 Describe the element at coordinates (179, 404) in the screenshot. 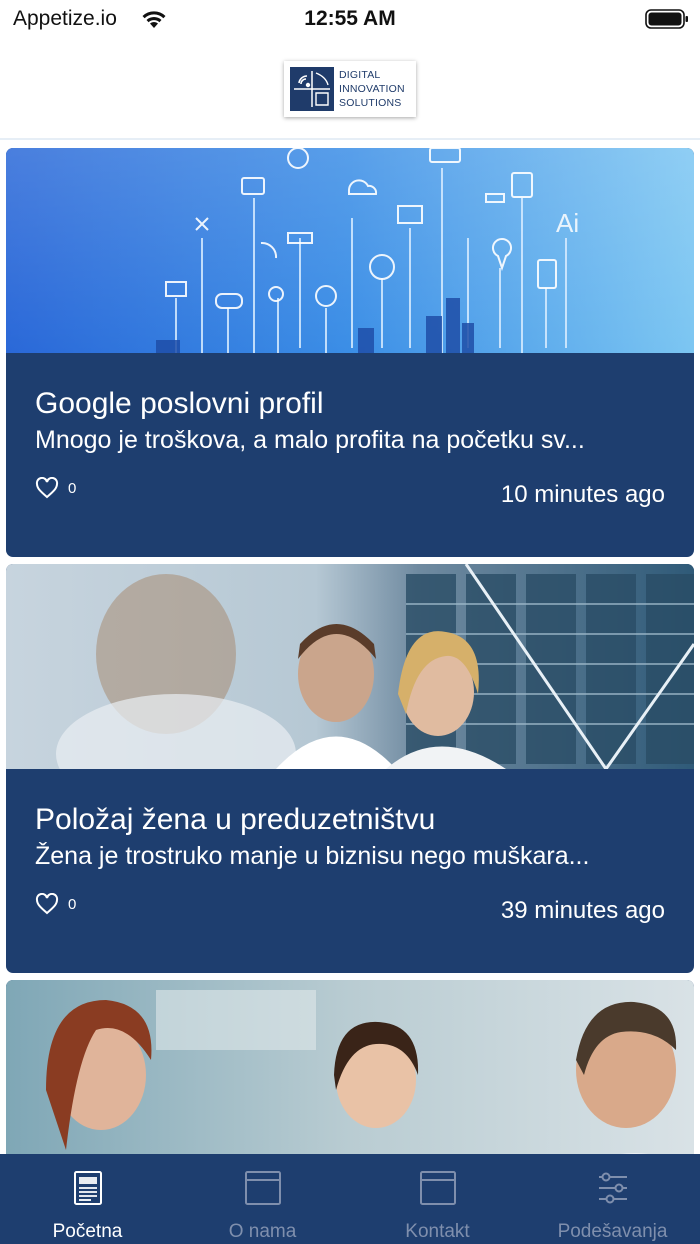

I see `post-title: Google poslovni profil` at that location.